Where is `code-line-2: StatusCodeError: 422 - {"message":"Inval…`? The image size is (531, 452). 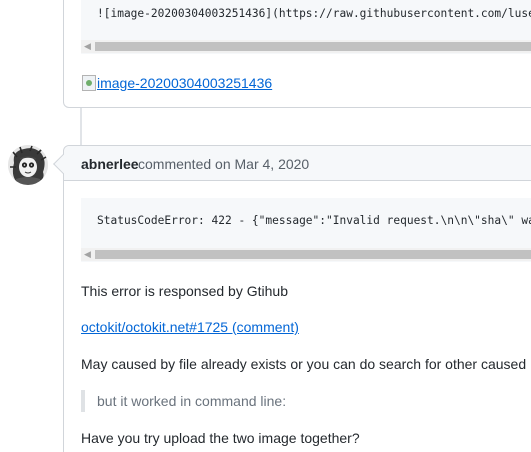 code-line-2: StatusCodeError: 422 - {"message":"Inval… is located at coordinates (314, 220).